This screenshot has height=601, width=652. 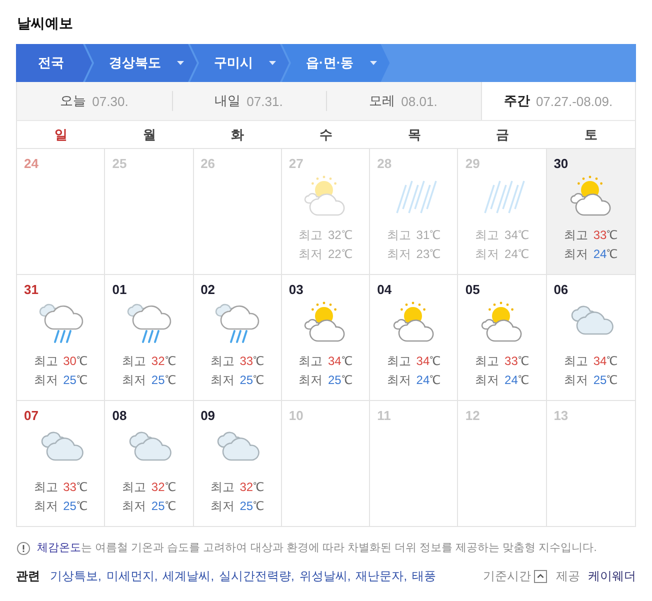 I want to click on high-temperature: 최고 30℃, so click(x=61, y=361).